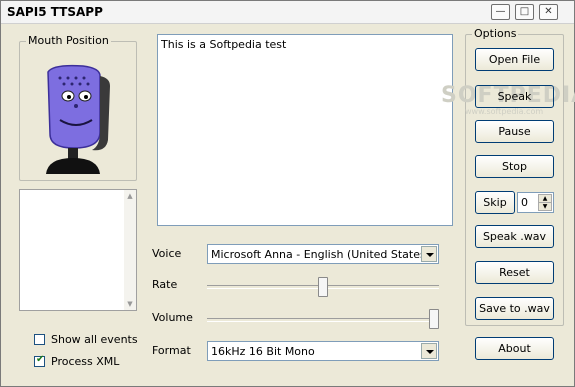 The height and width of the screenshot is (387, 575). I want to click on save-to-wav-button: Save to .wav, so click(514, 308).